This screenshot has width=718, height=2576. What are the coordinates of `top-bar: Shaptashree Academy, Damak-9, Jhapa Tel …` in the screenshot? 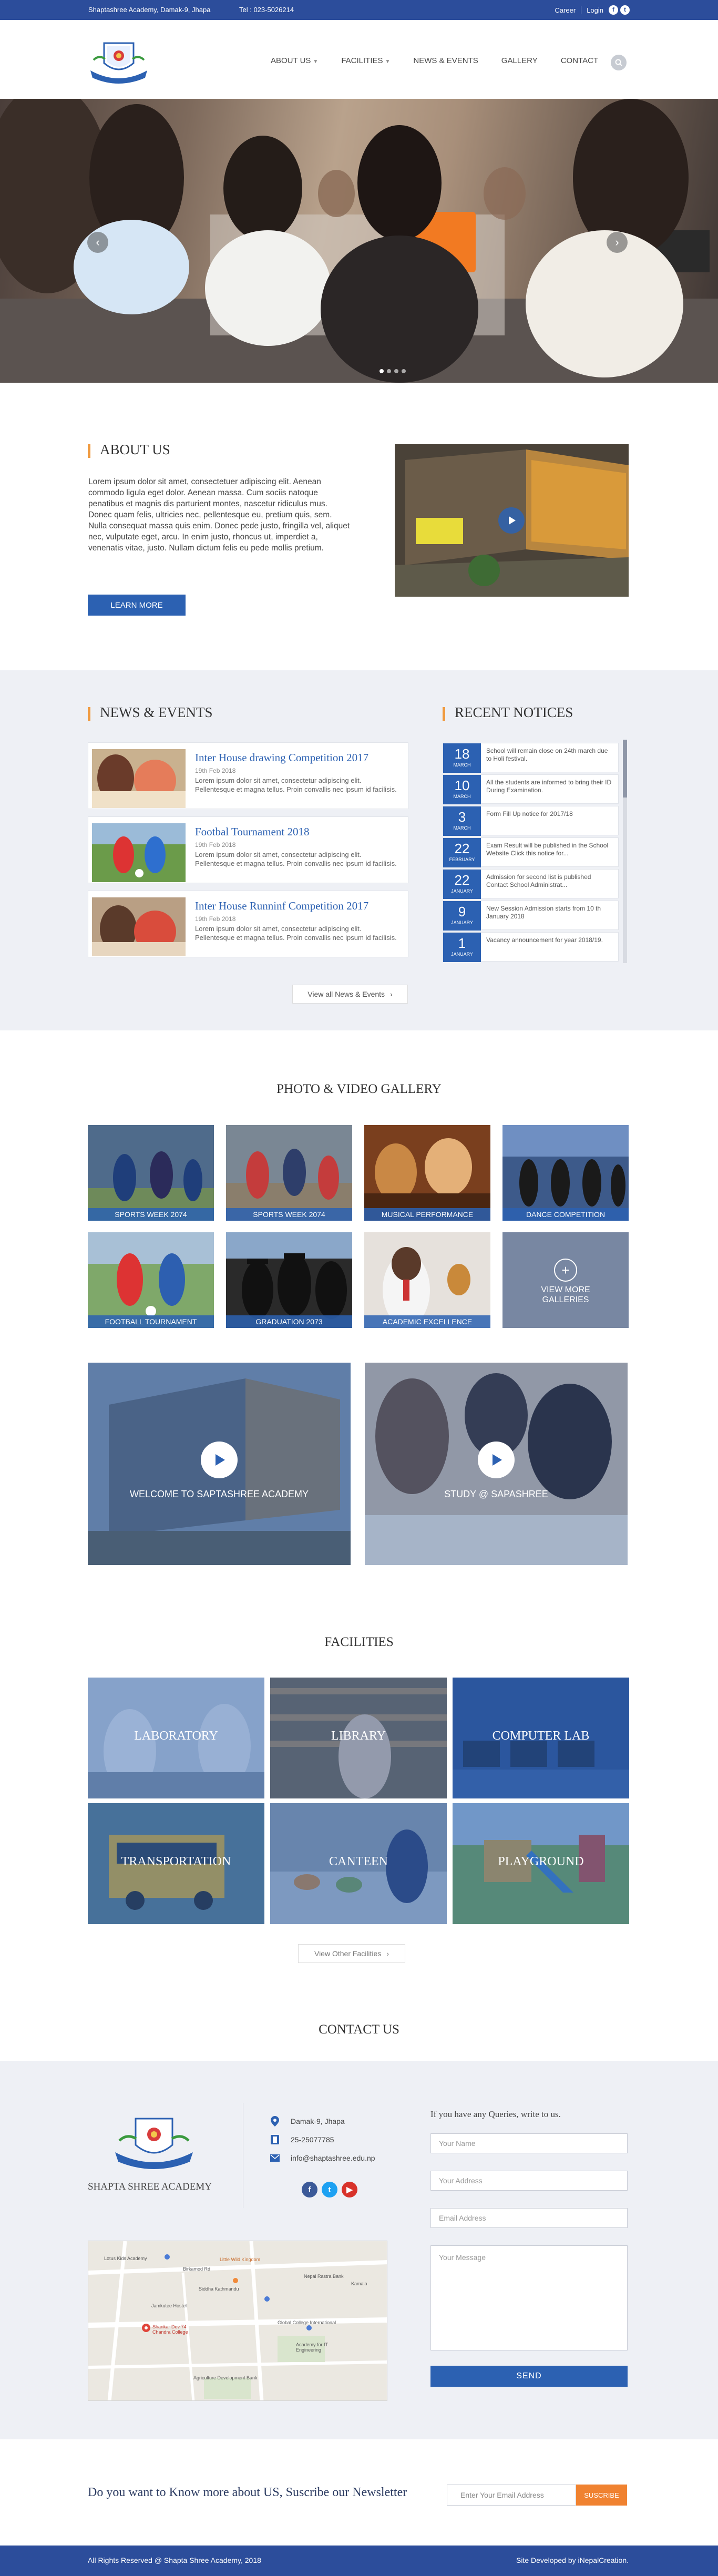 It's located at (359, 10).